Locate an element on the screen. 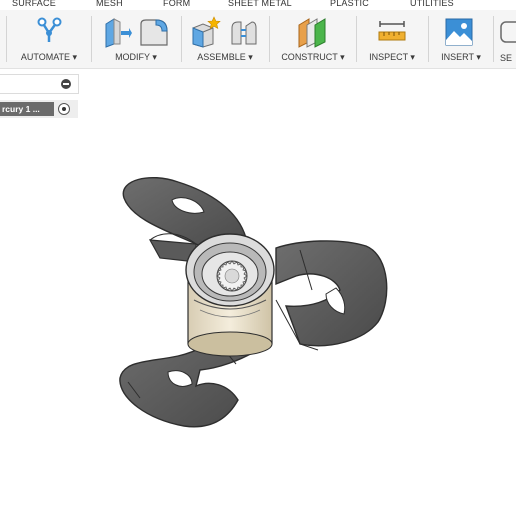  insert-image-icon is located at coordinates (459, 32).